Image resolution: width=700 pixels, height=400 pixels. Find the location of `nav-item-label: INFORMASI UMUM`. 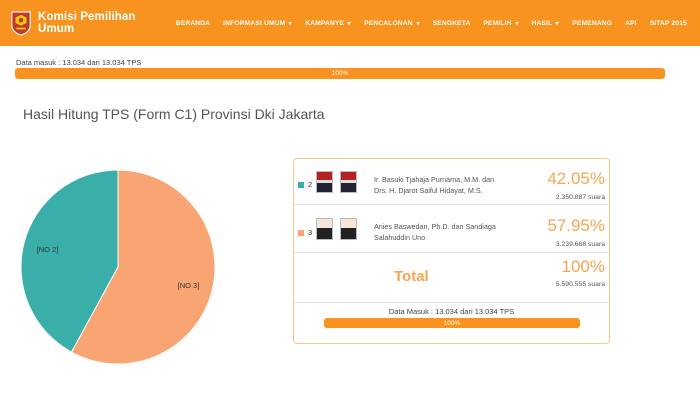

nav-item-label: INFORMASI UMUM is located at coordinates (254, 23).